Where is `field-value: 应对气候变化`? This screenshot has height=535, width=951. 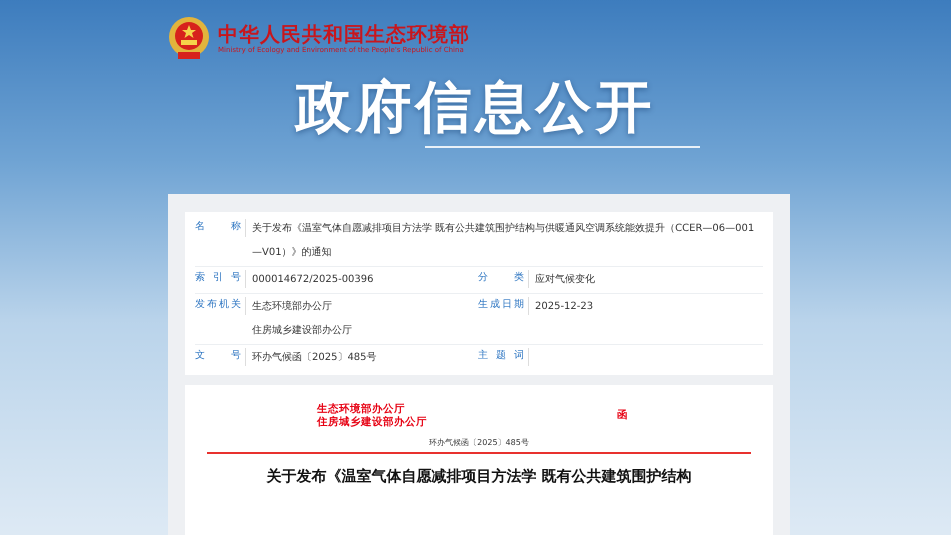 field-value: 应对气候变化 is located at coordinates (565, 279).